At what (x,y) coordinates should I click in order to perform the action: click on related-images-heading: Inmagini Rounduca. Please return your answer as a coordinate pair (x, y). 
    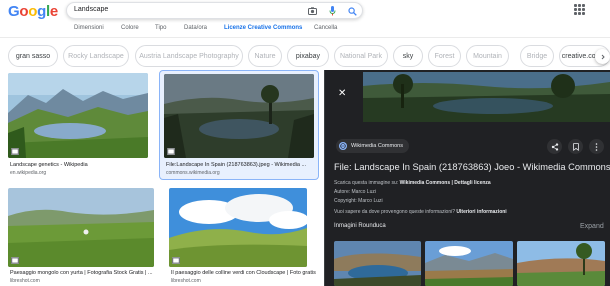
    Looking at the image, I should click on (360, 226).